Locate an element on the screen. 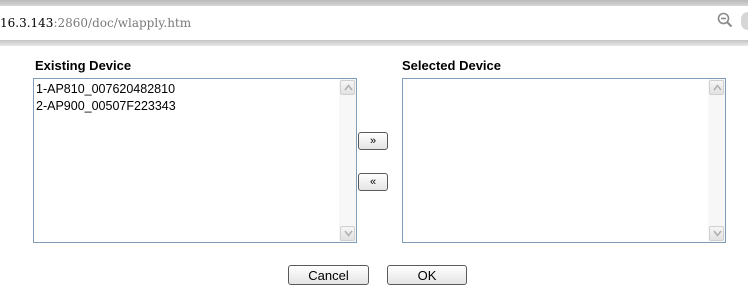 The width and height of the screenshot is (748, 287). ok-button: OK is located at coordinates (427, 275).